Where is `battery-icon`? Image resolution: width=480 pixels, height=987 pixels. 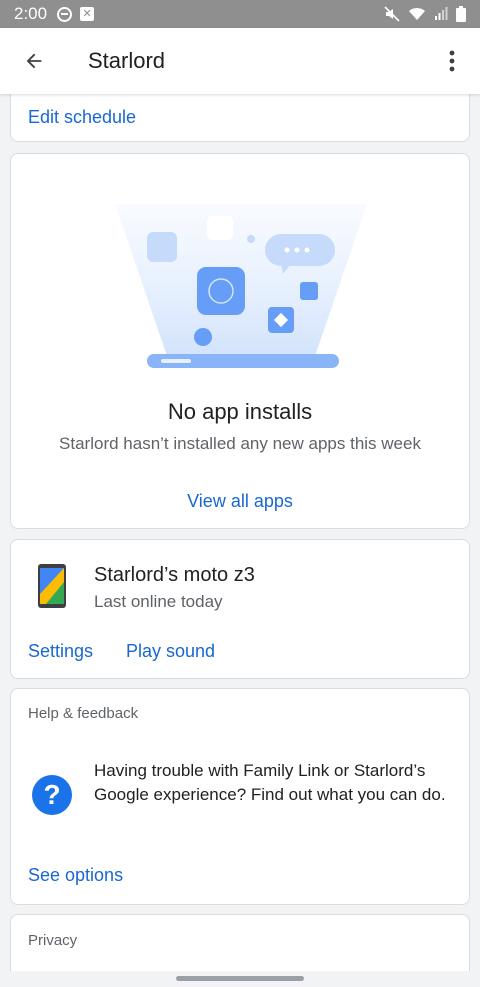
battery-icon is located at coordinates (461, 14).